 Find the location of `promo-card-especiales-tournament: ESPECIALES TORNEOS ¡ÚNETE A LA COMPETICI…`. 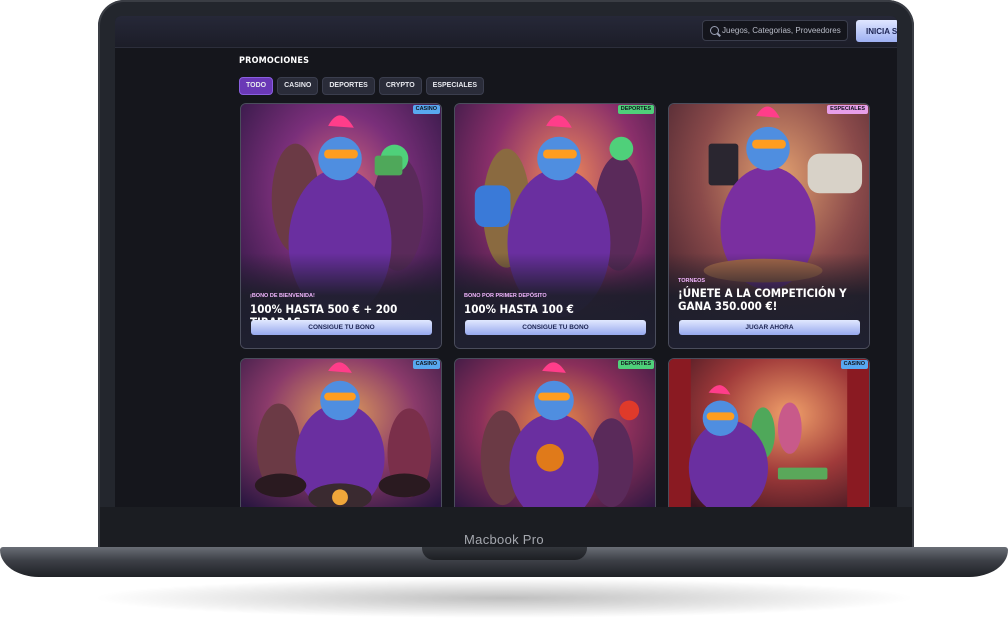

promo-card-especiales-tournament: ESPECIALES TORNEOS ¡ÚNETE A LA COMPETICI… is located at coordinates (769, 226).